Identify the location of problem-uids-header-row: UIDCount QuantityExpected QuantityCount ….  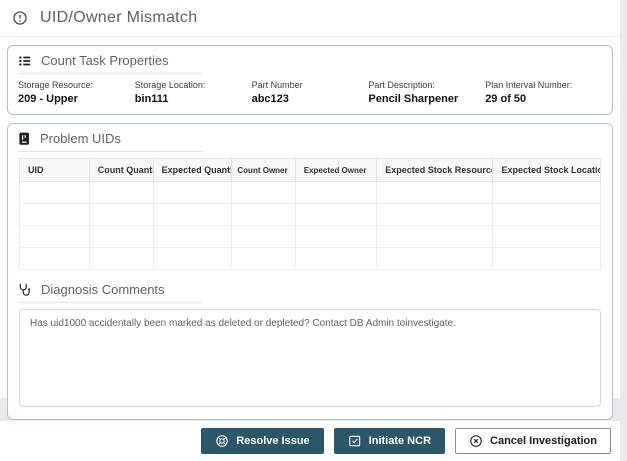
(310, 170).